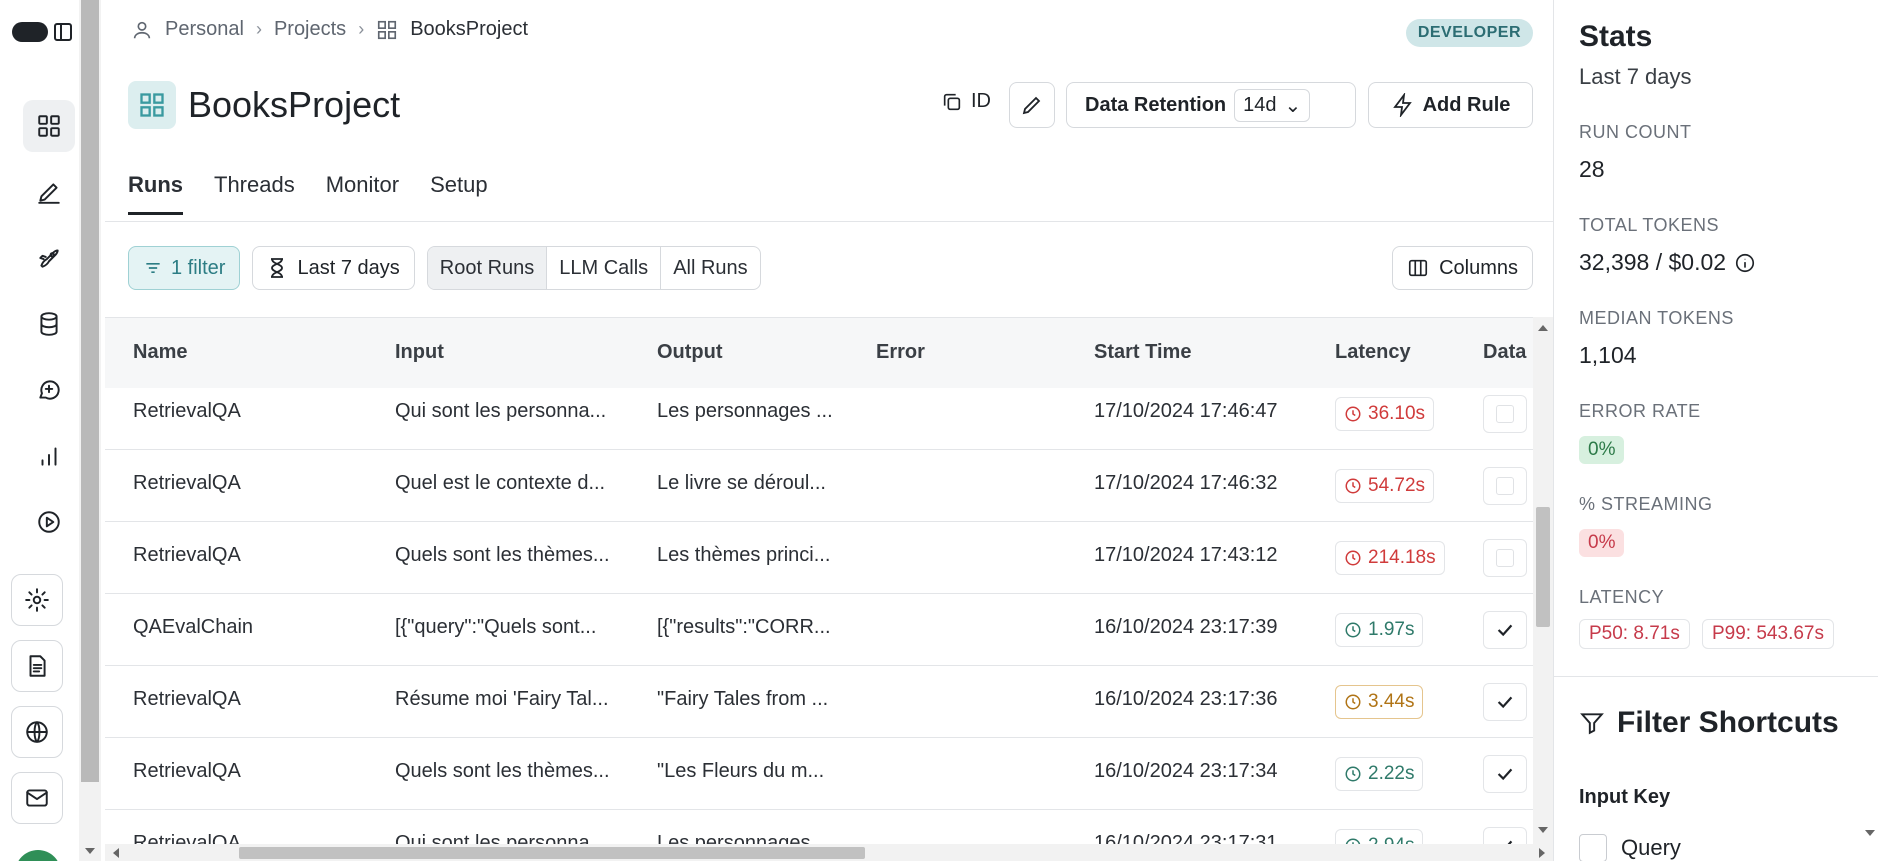  Describe the element at coordinates (1211, 105) in the screenshot. I see `data-retention-control: Data Retention 14d ⌄` at that location.